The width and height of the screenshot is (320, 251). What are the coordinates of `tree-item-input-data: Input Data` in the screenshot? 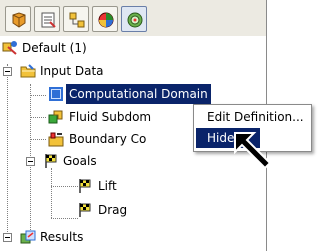 It's located at (130, 71).